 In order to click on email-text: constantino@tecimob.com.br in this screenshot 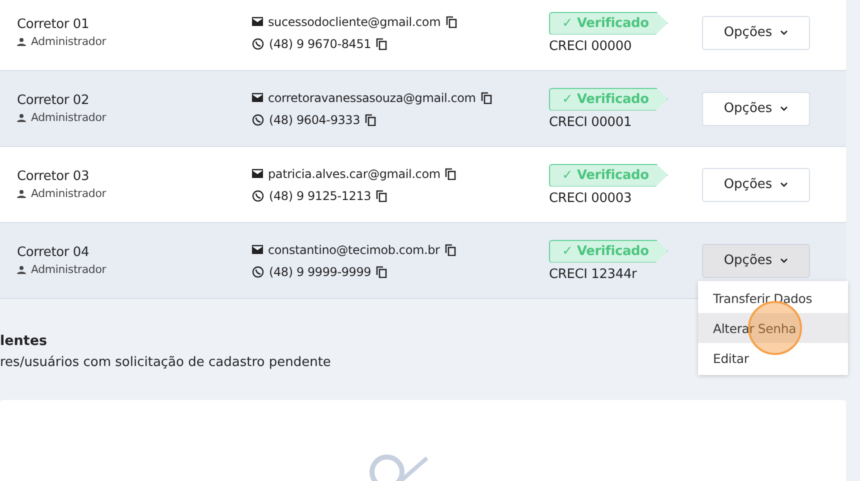, I will do `click(354, 249)`.